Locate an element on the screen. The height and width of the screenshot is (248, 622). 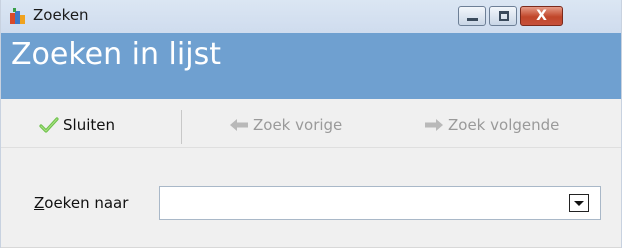
close-button: X is located at coordinates (541, 16).